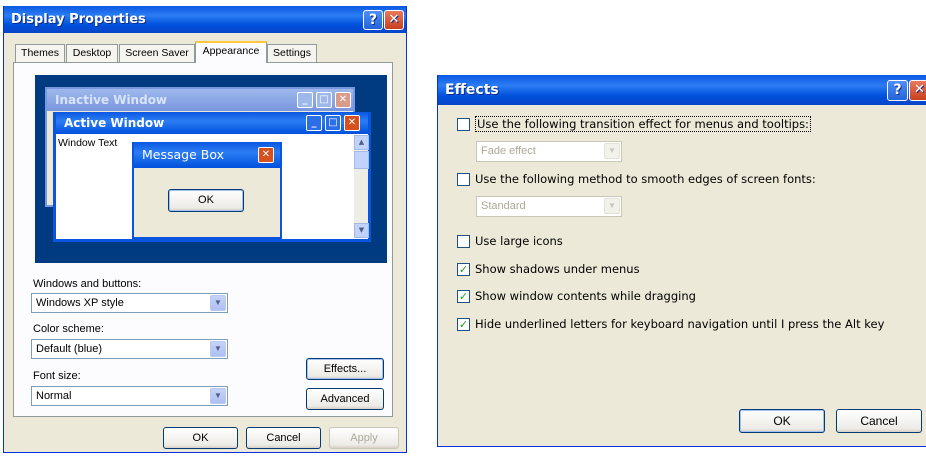  I want to click on windows-buttons-value: Windows XP style, so click(80, 303).